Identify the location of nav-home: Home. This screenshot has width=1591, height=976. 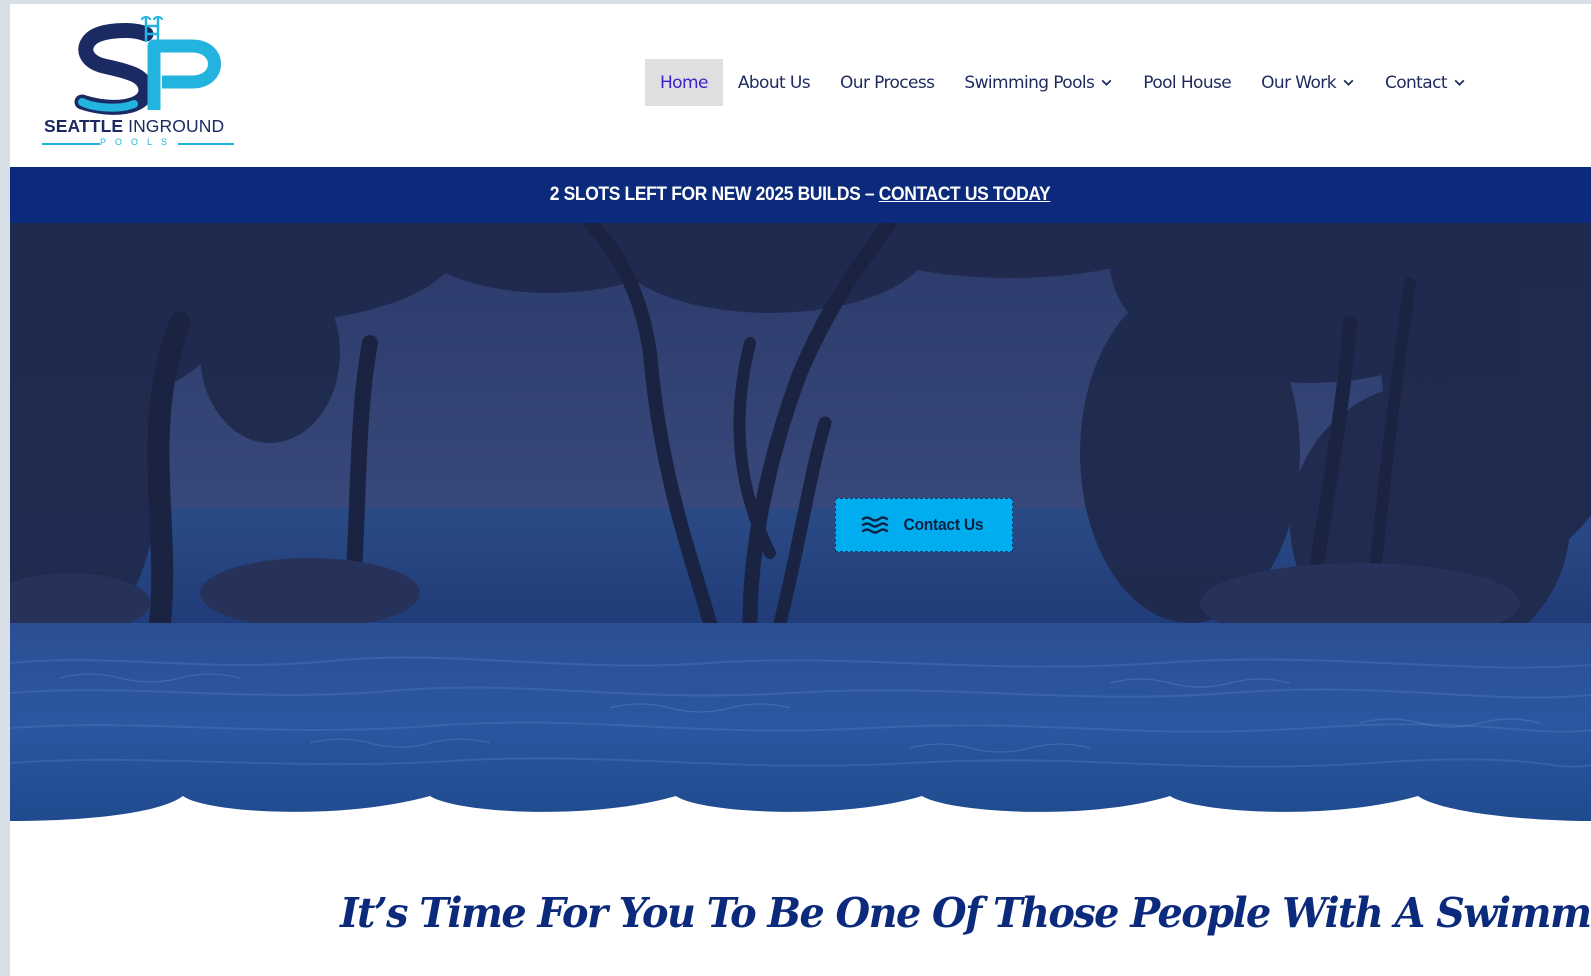
(684, 82).